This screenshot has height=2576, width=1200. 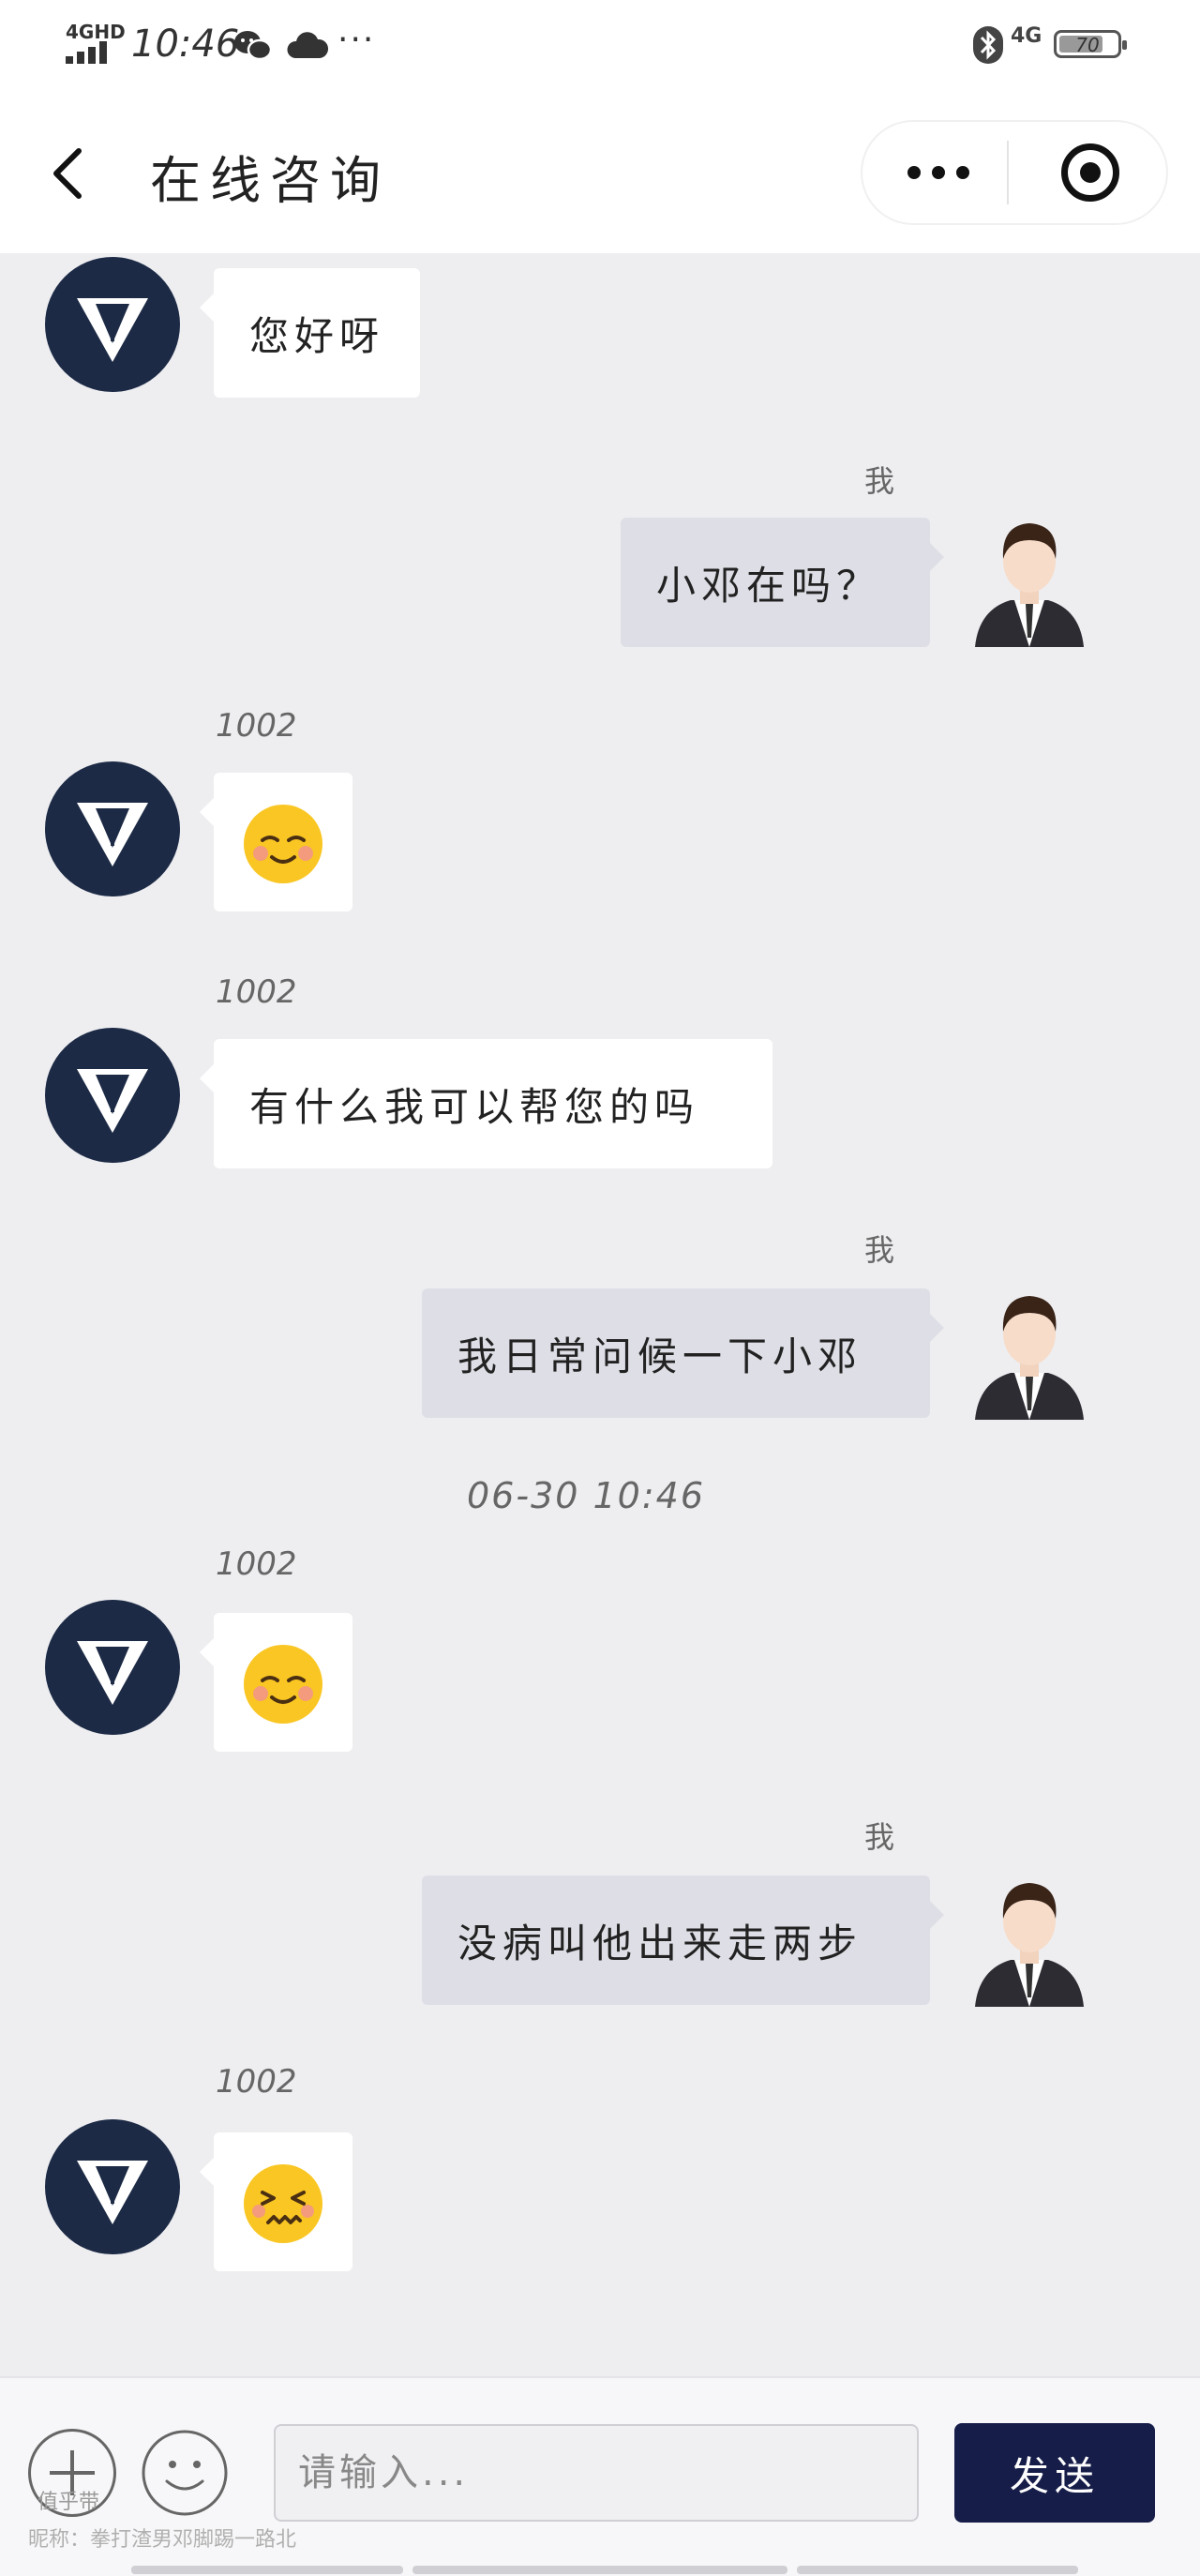 What do you see at coordinates (474, 1106) in the screenshot?
I see `message-text: 有什么我可以帮您的吗` at bounding box center [474, 1106].